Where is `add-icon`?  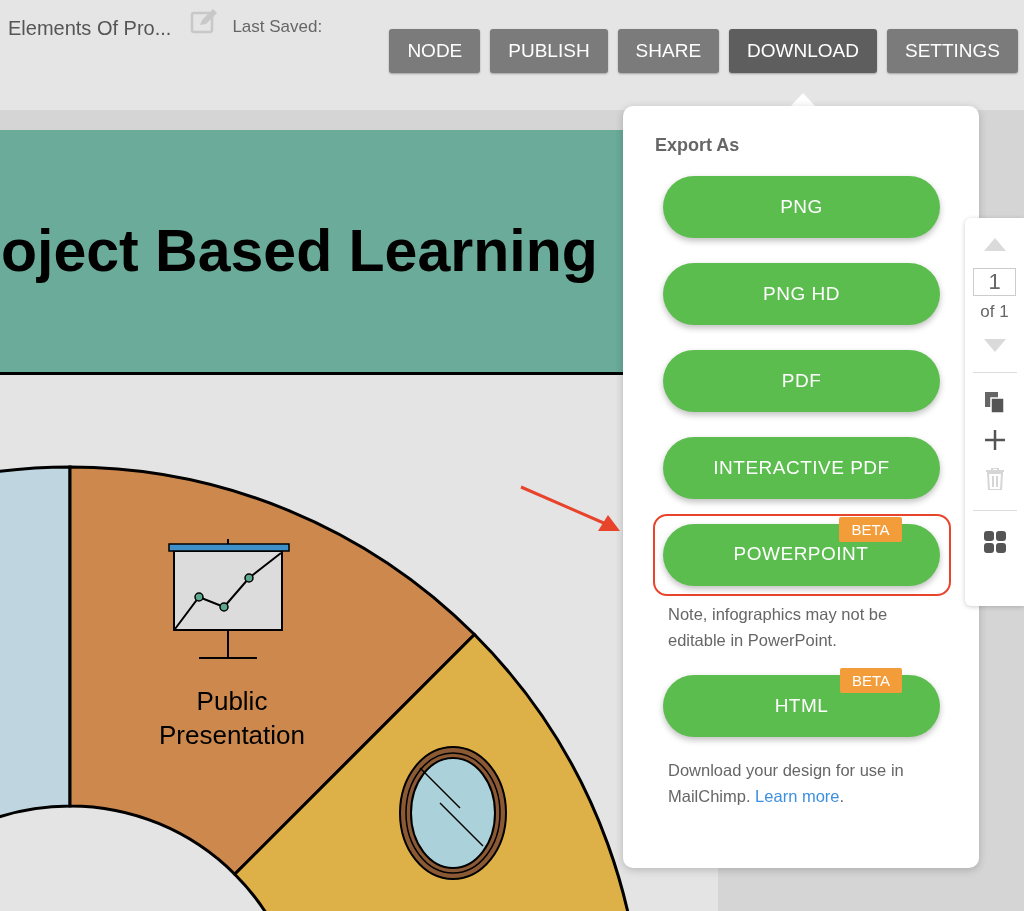
add-icon is located at coordinates (994, 439).